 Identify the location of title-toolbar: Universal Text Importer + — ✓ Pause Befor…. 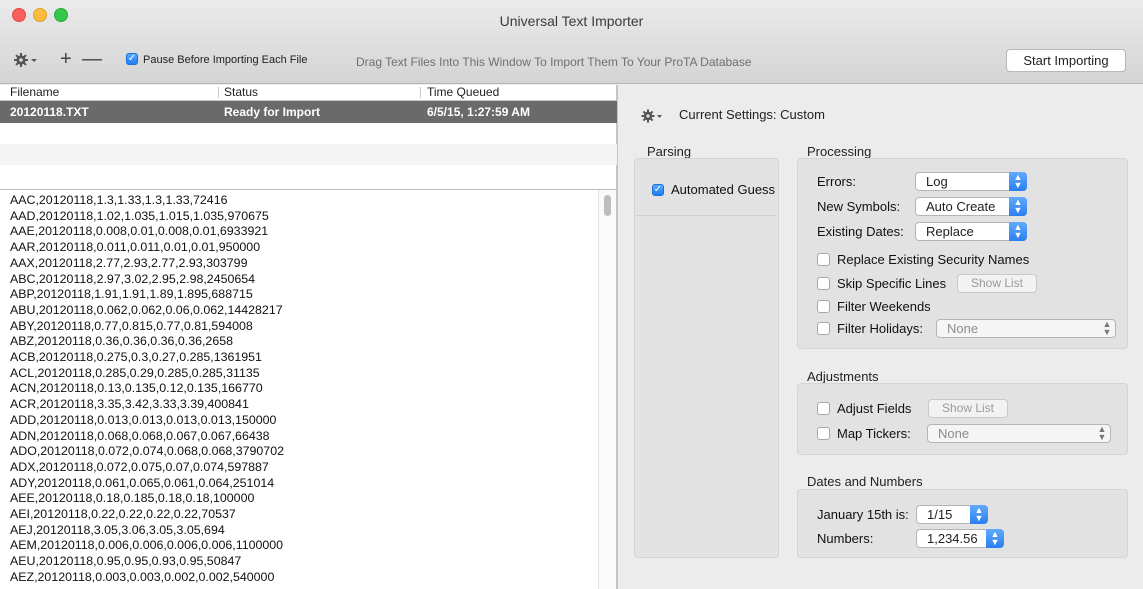
(571, 42).